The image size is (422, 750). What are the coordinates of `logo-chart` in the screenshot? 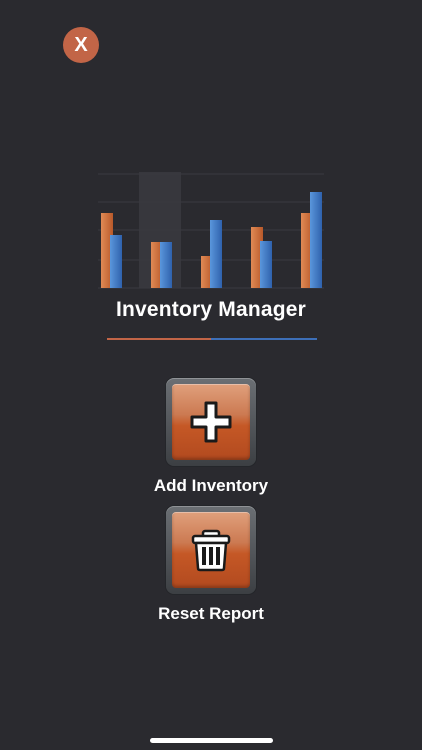 It's located at (211, 230).